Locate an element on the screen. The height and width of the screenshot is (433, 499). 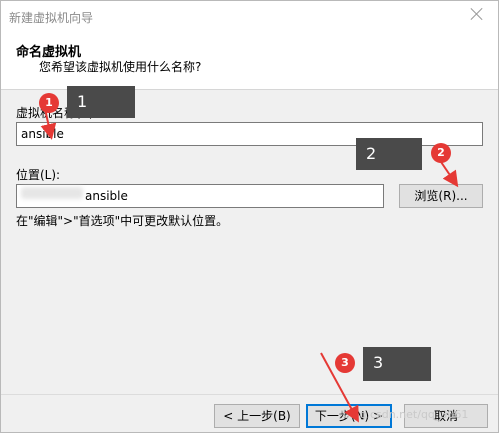
back-button: < 上一步(B) is located at coordinates (257, 416).